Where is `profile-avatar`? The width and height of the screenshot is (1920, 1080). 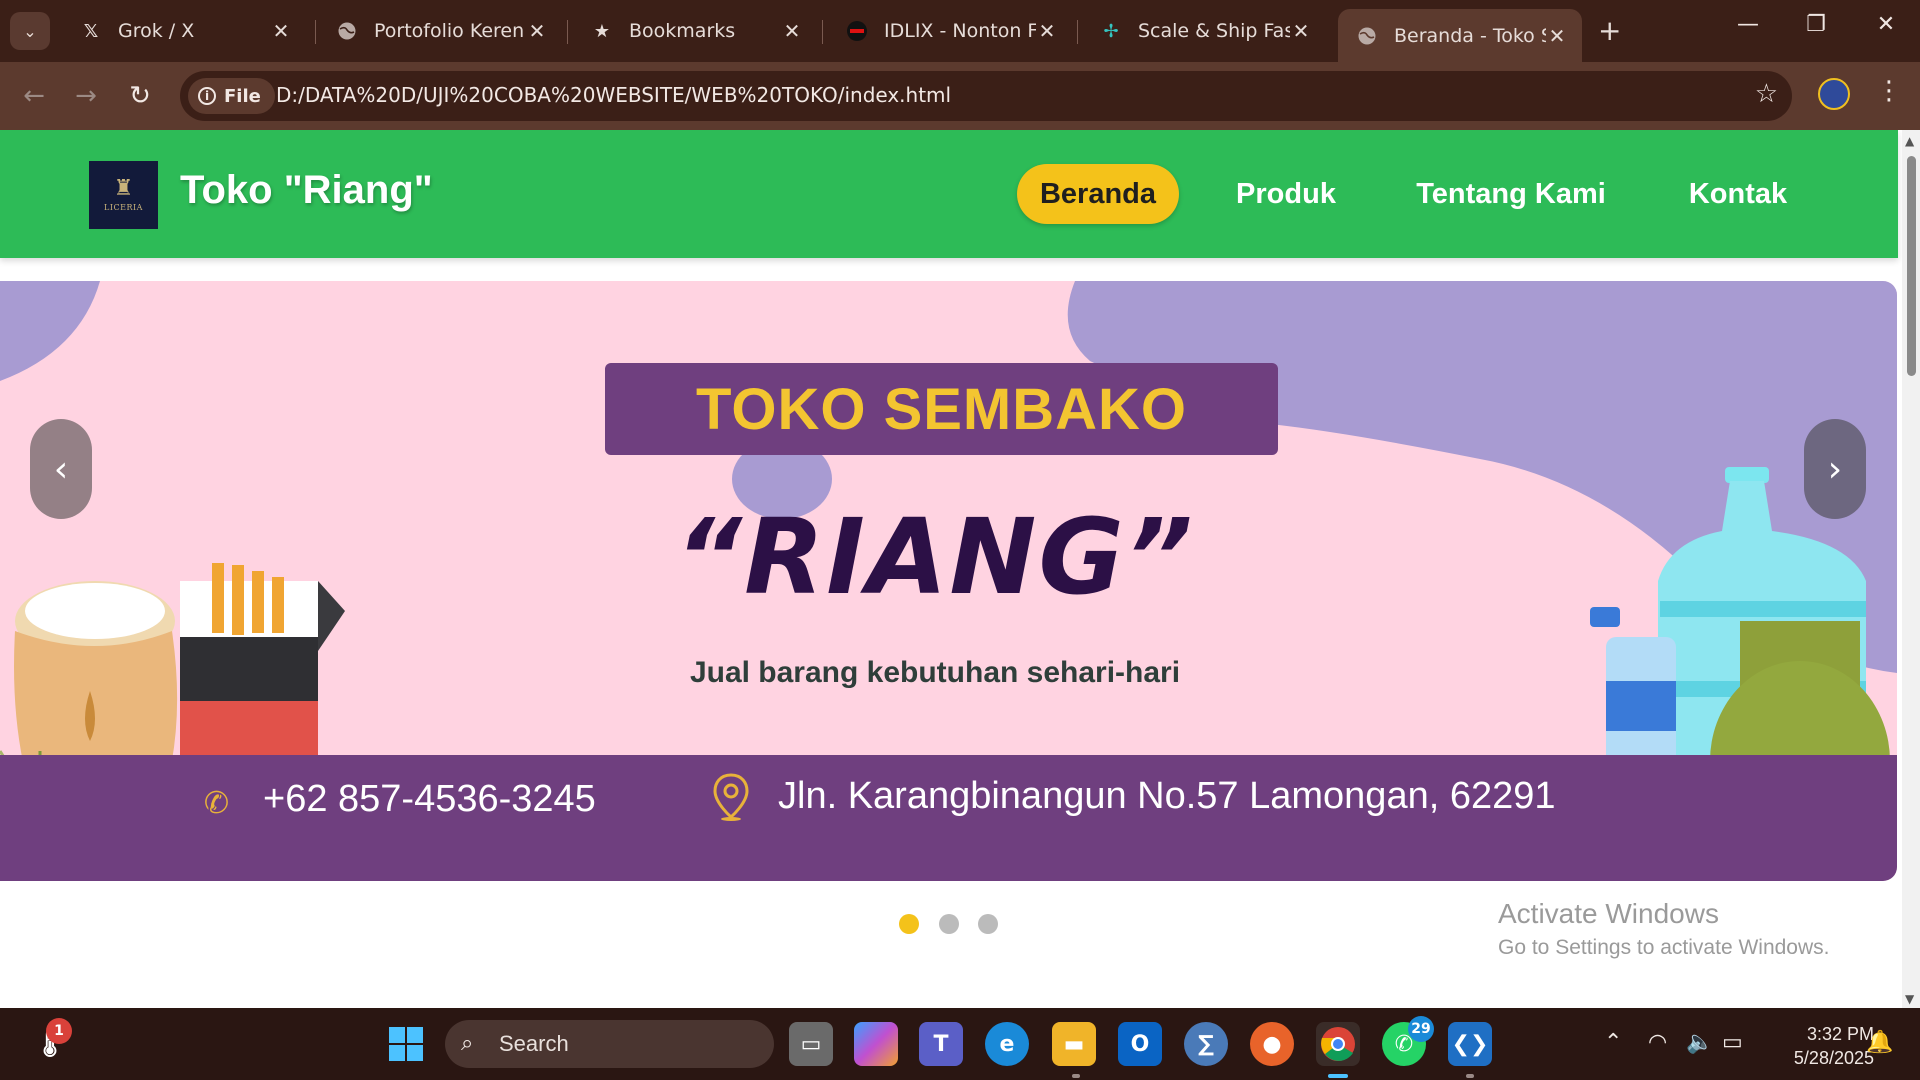
profile-avatar is located at coordinates (1834, 94).